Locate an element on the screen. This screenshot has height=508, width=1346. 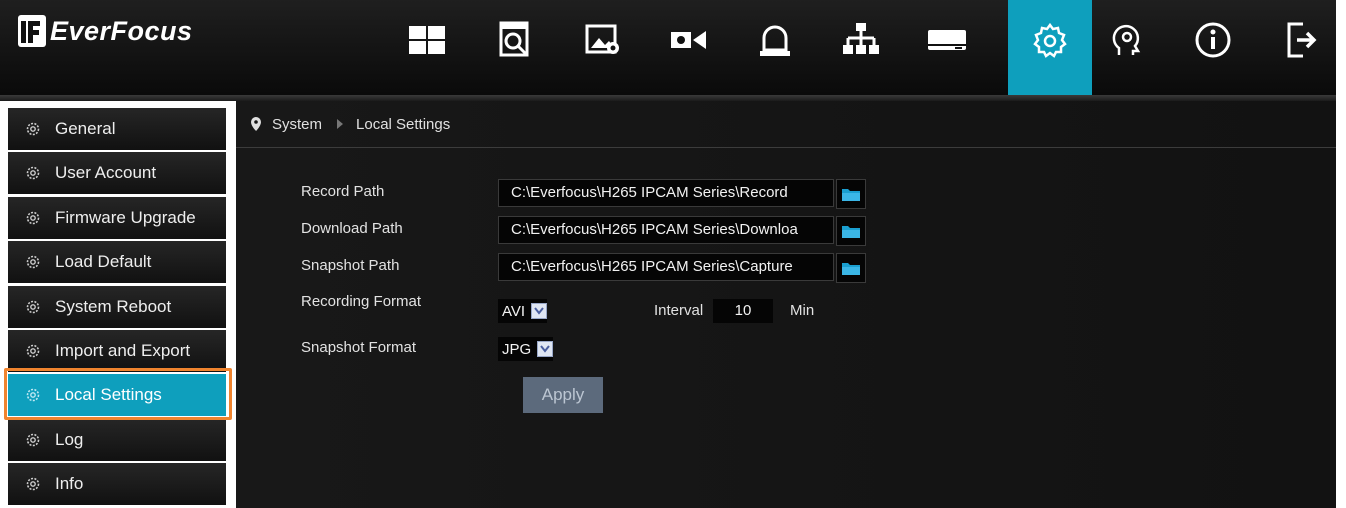
snapshot-path-field: C:\Everfocus\H265 IPCAM Series\Capture is located at coordinates (666, 267).